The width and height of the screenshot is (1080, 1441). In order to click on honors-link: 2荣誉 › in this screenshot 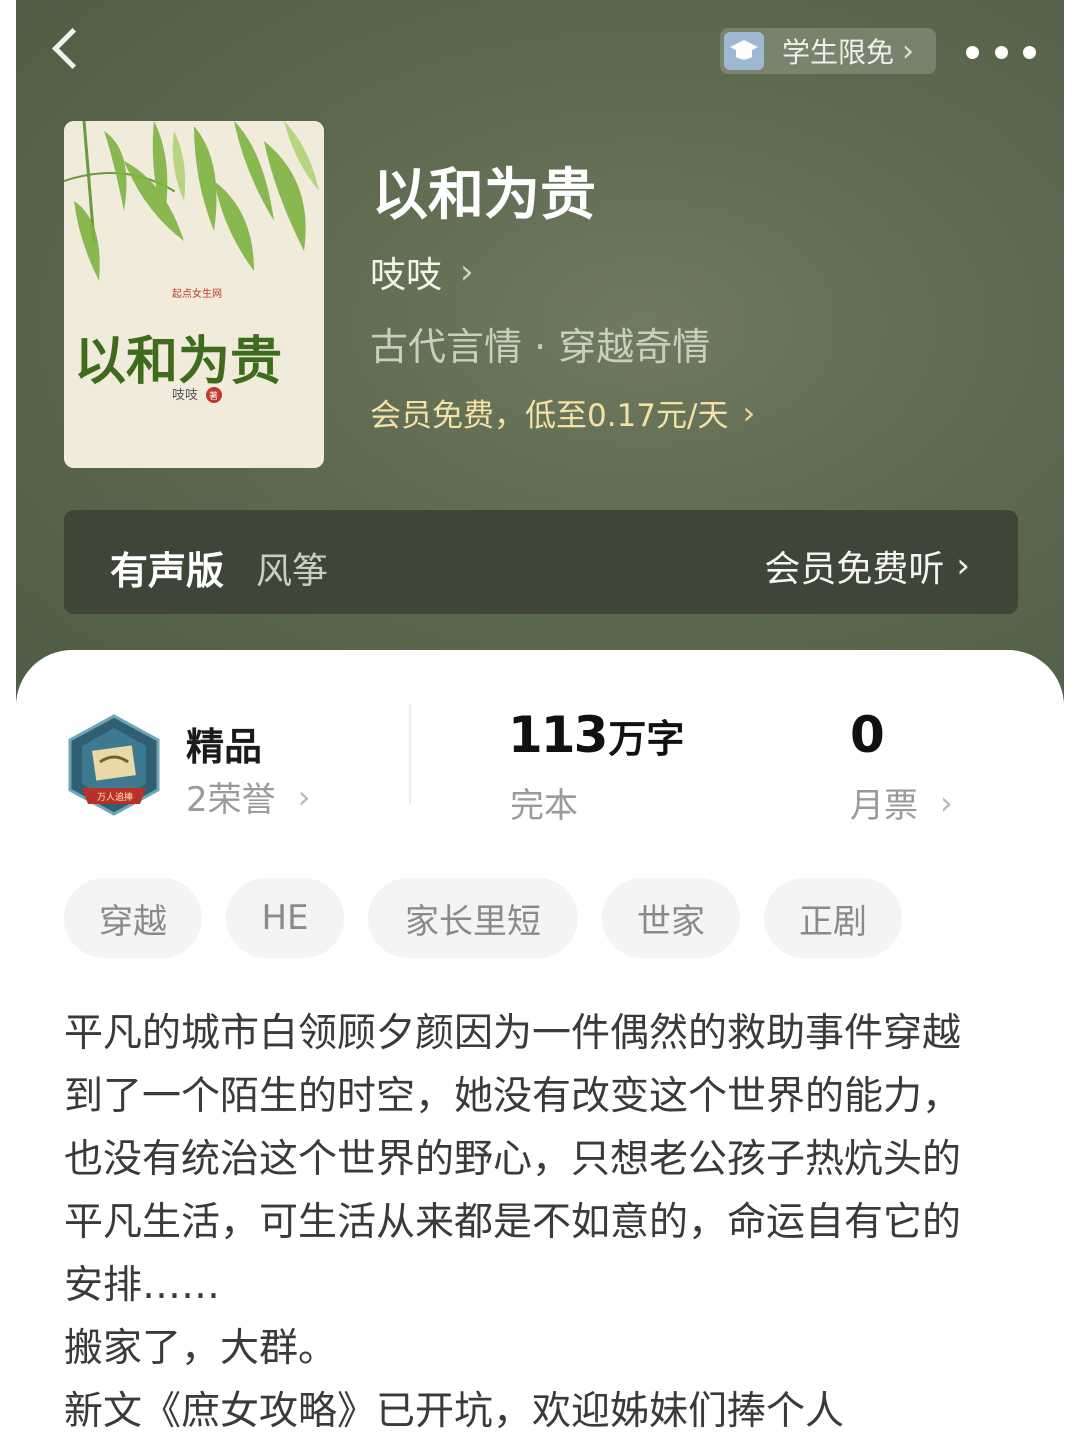, I will do `click(248, 796)`.